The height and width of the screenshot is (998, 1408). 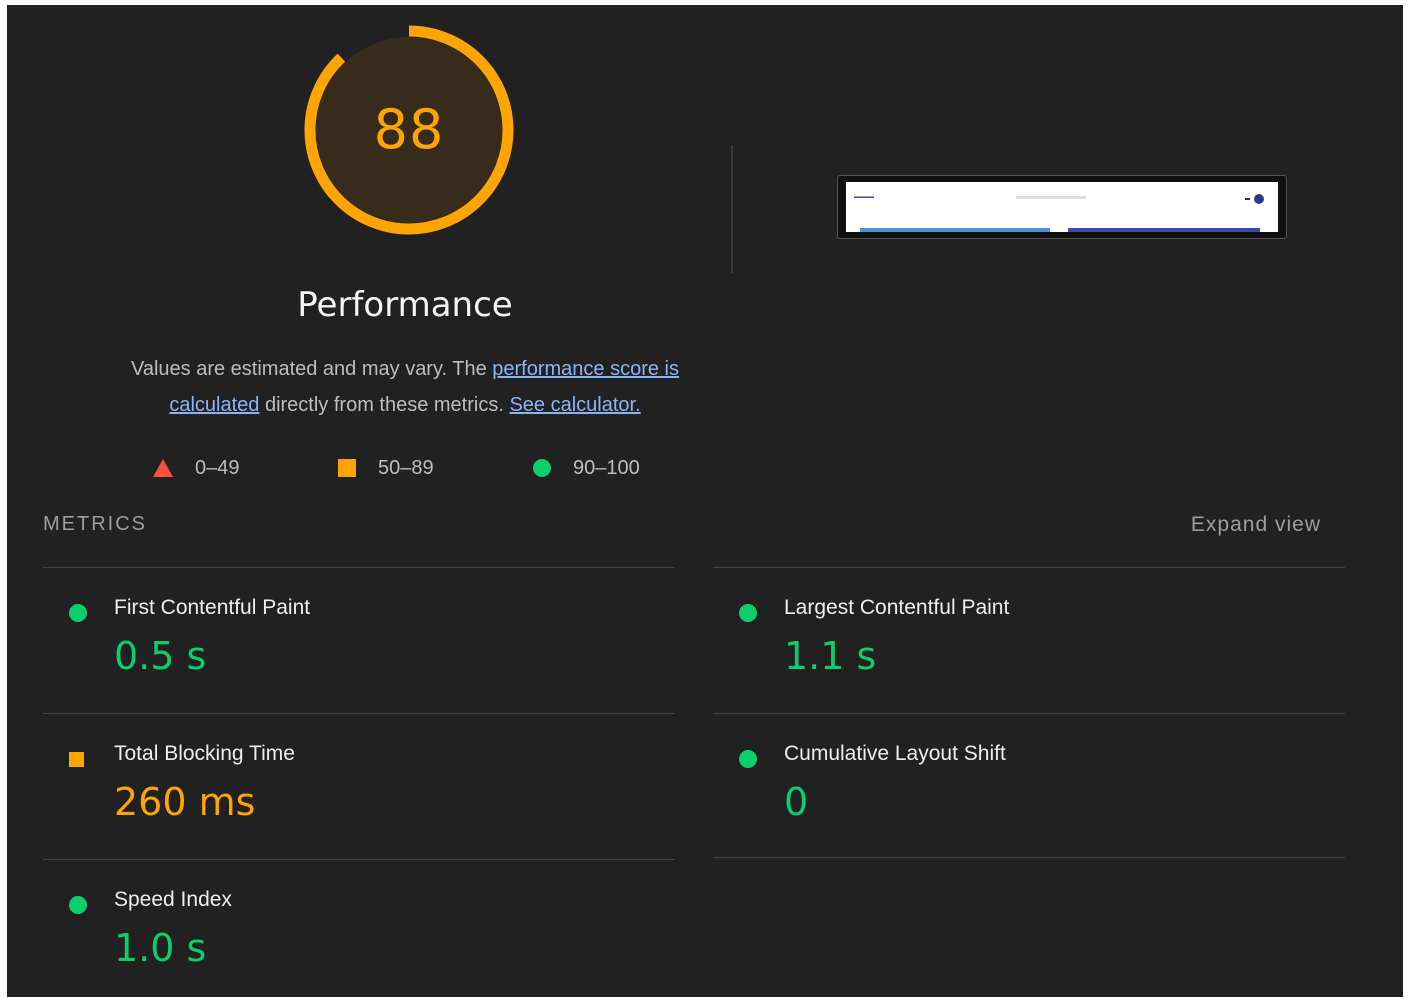 What do you see at coordinates (384, 405) in the screenshot?
I see `description-text: directly from these metrics.` at bounding box center [384, 405].